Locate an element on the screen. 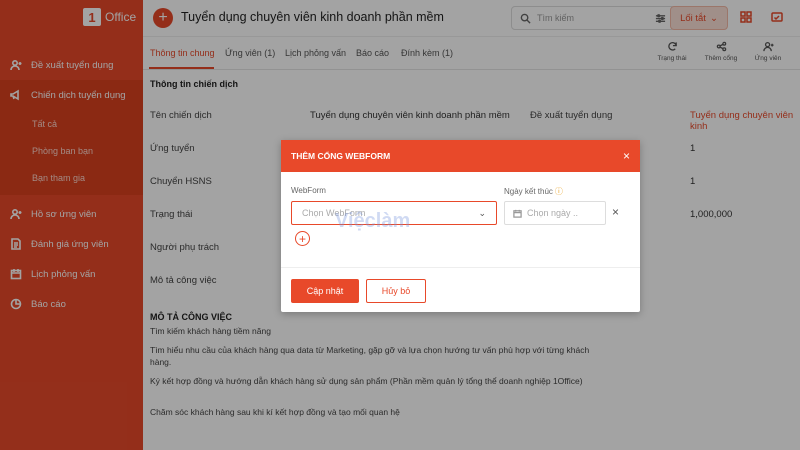  cancel-button: Hủy bỏ is located at coordinates (396, 291).